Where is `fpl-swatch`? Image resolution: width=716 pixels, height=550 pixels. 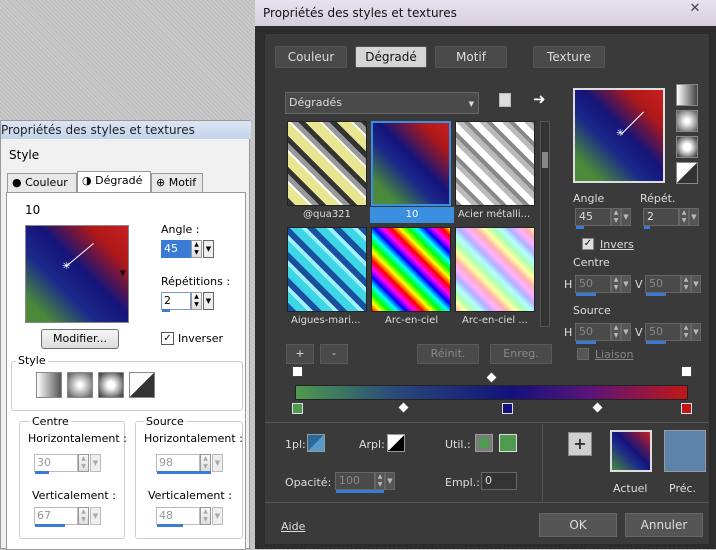 fpl-swatch is located at coordinates (316, 443).